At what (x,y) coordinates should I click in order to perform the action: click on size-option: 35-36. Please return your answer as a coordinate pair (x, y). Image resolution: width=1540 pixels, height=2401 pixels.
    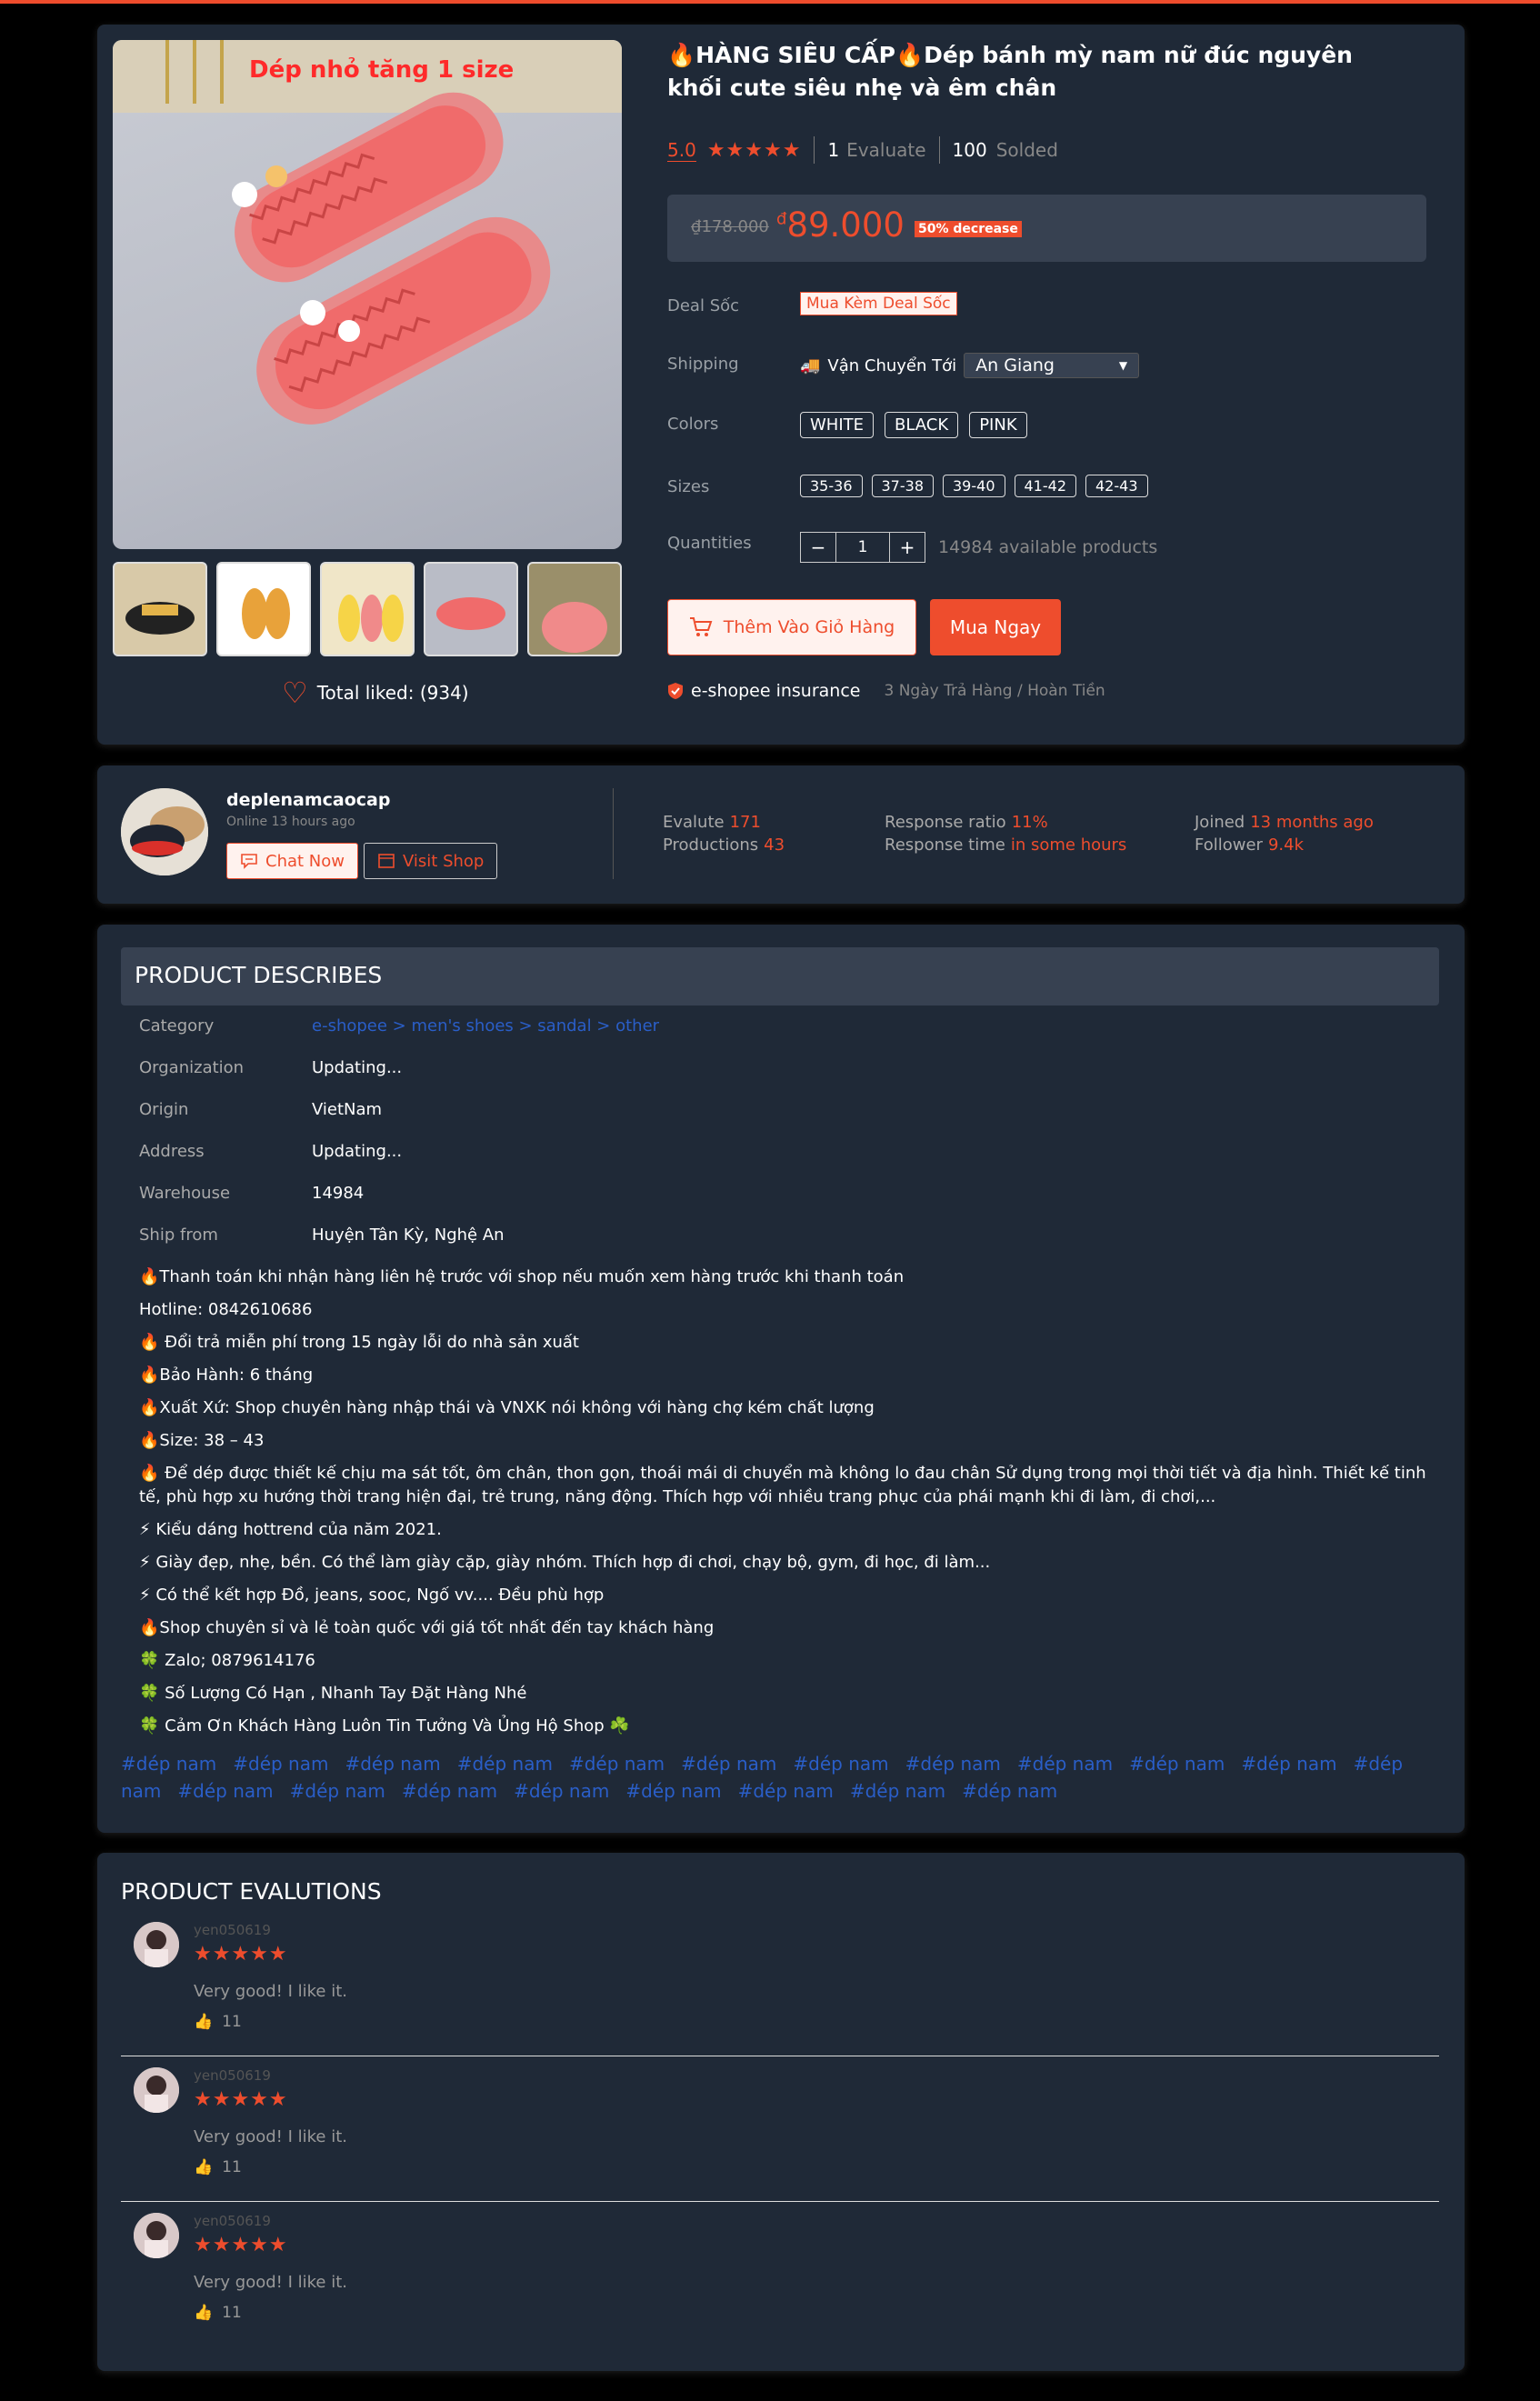
    Looking at the image, I should click on (831, 486).